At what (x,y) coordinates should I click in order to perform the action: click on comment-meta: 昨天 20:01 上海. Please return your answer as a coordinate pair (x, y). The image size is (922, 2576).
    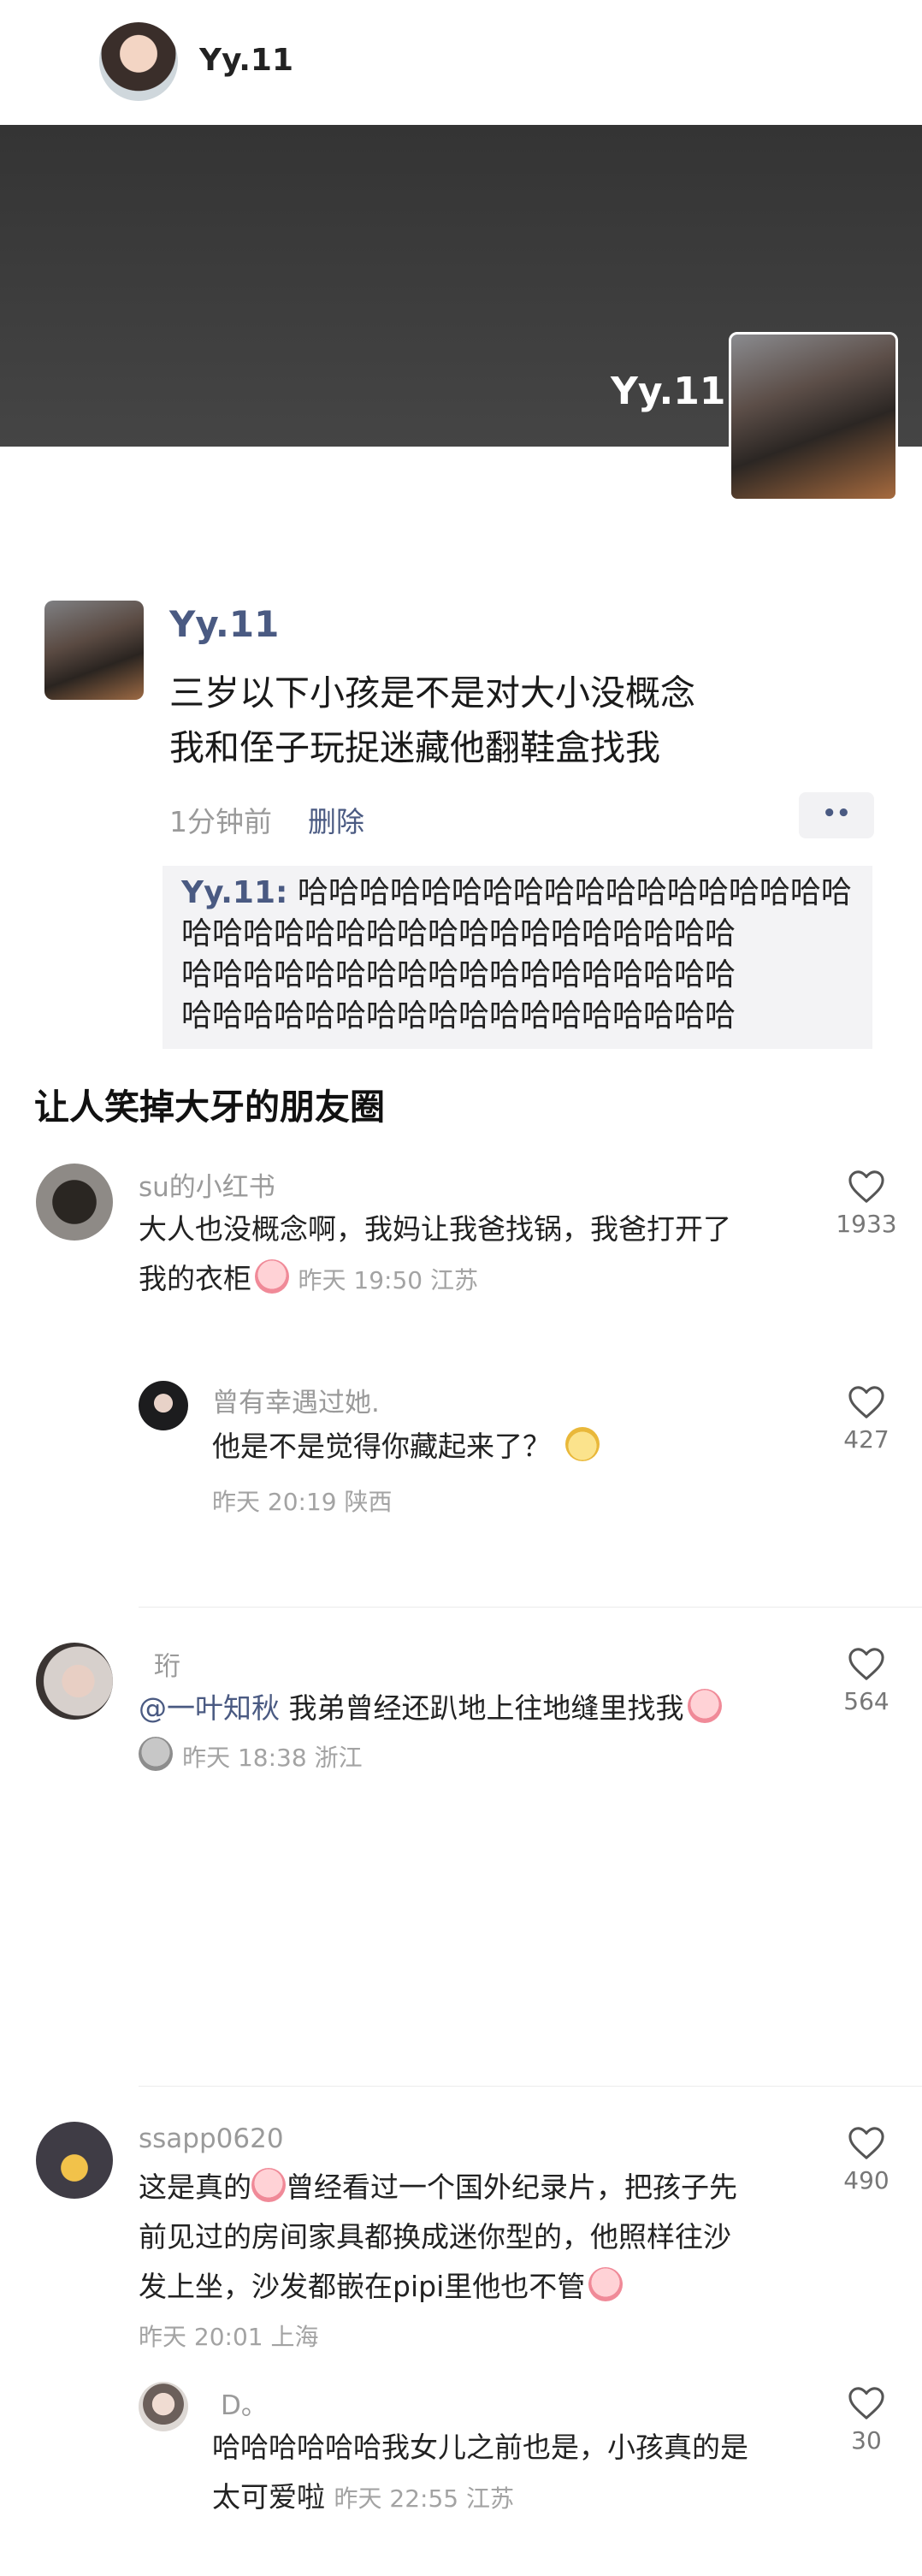
    Looking at the image, I should click on (229, 2337).